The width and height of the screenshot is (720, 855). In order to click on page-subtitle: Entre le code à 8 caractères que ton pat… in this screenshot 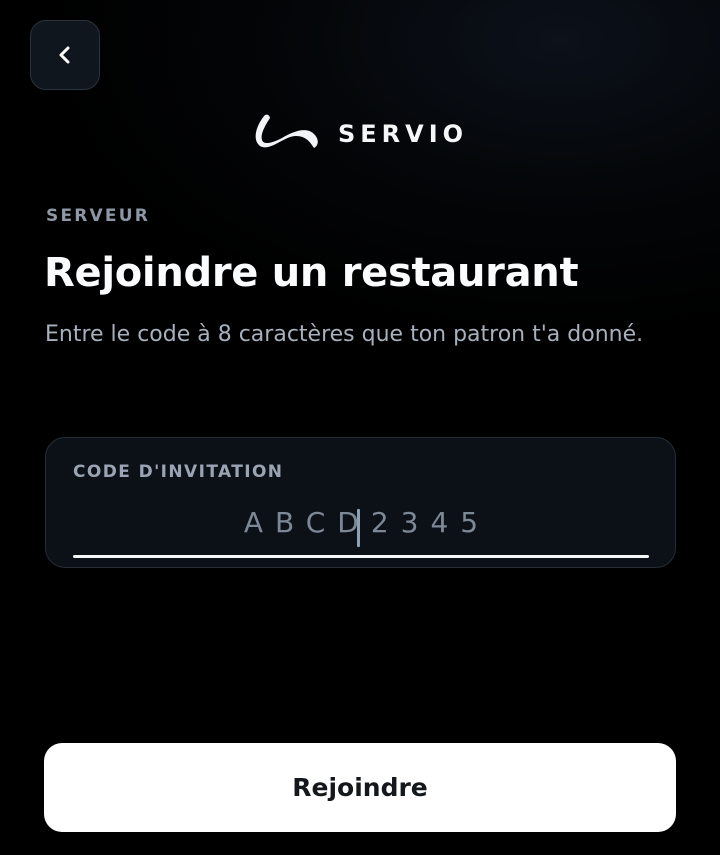, I will do `click(344, 334)`.